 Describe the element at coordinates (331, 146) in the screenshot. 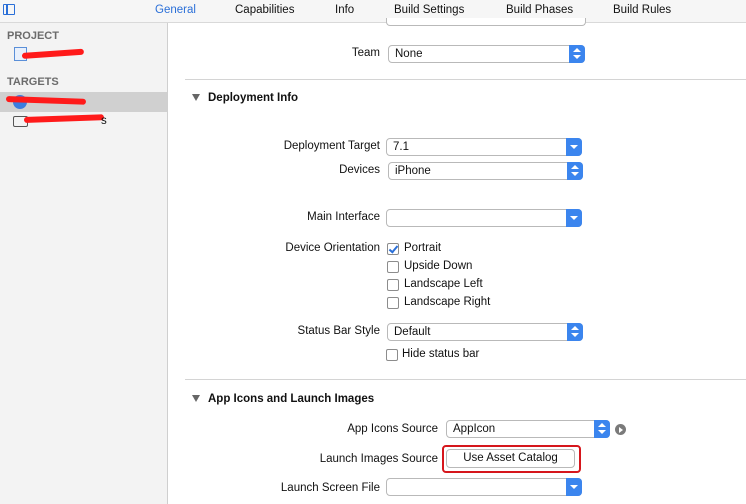

I see `deployment-target-label: Deployment Target` at that location.